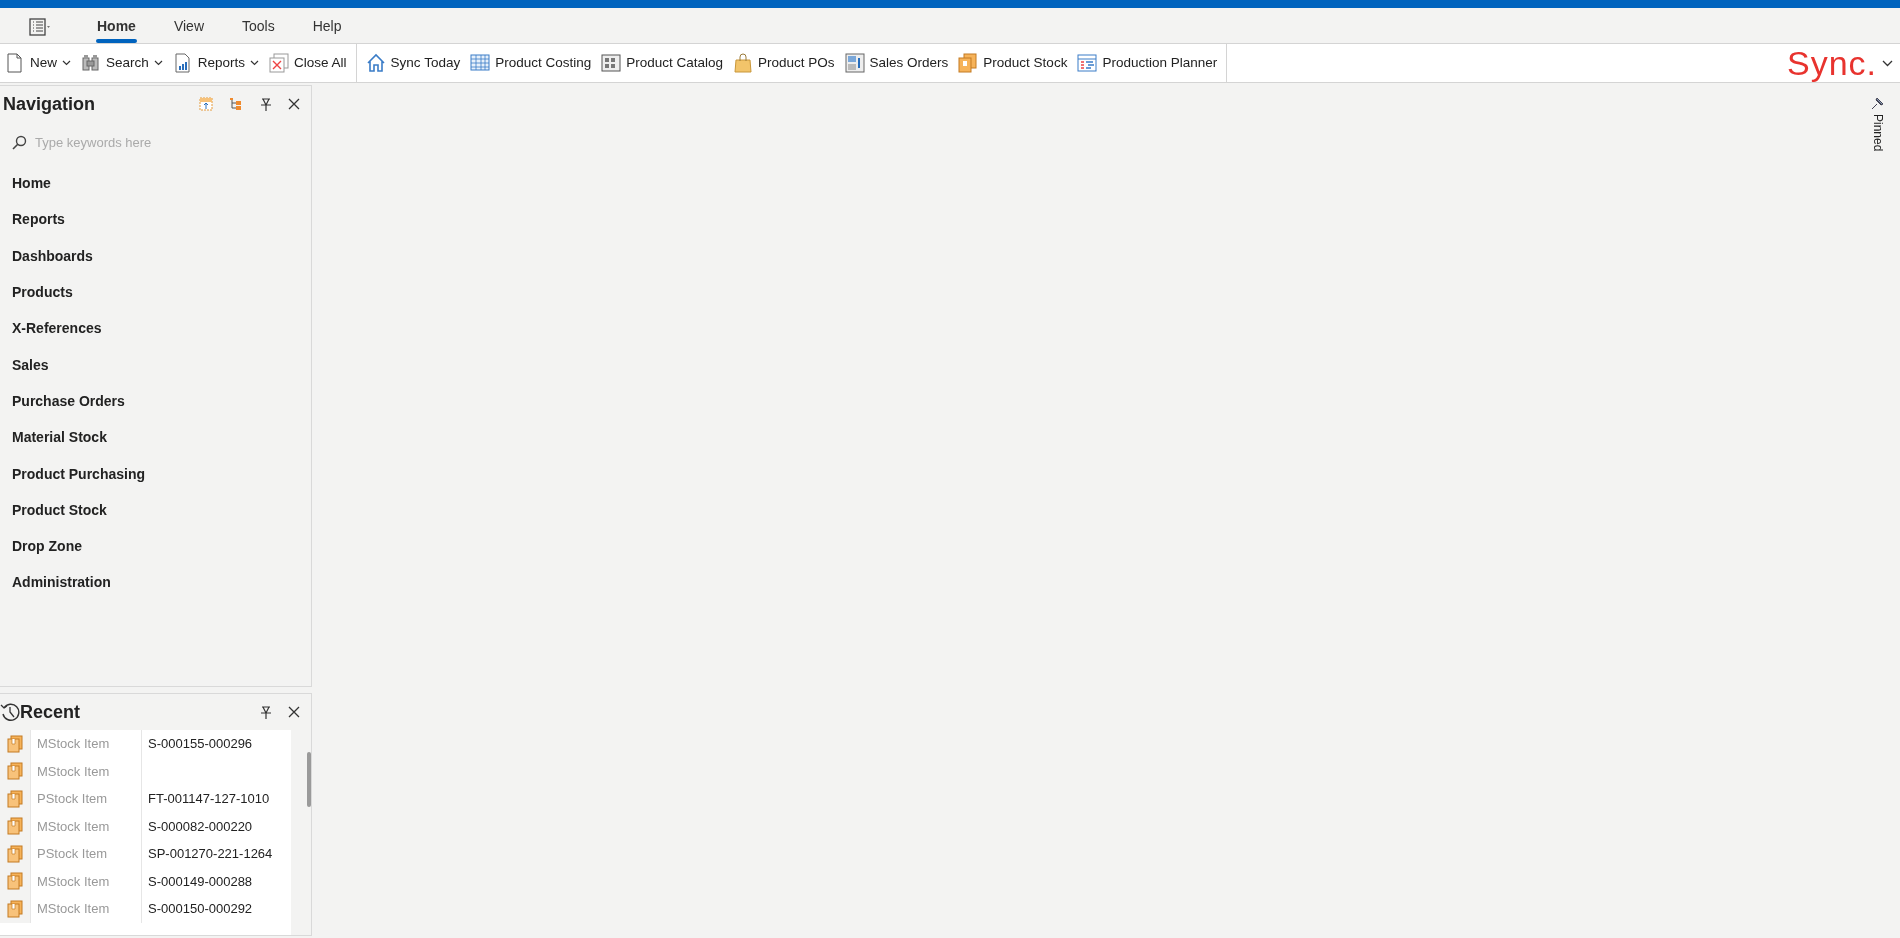 This screenshot has width=1900, height=938. I want to click on toolbar-button: New, so click(38, 63).